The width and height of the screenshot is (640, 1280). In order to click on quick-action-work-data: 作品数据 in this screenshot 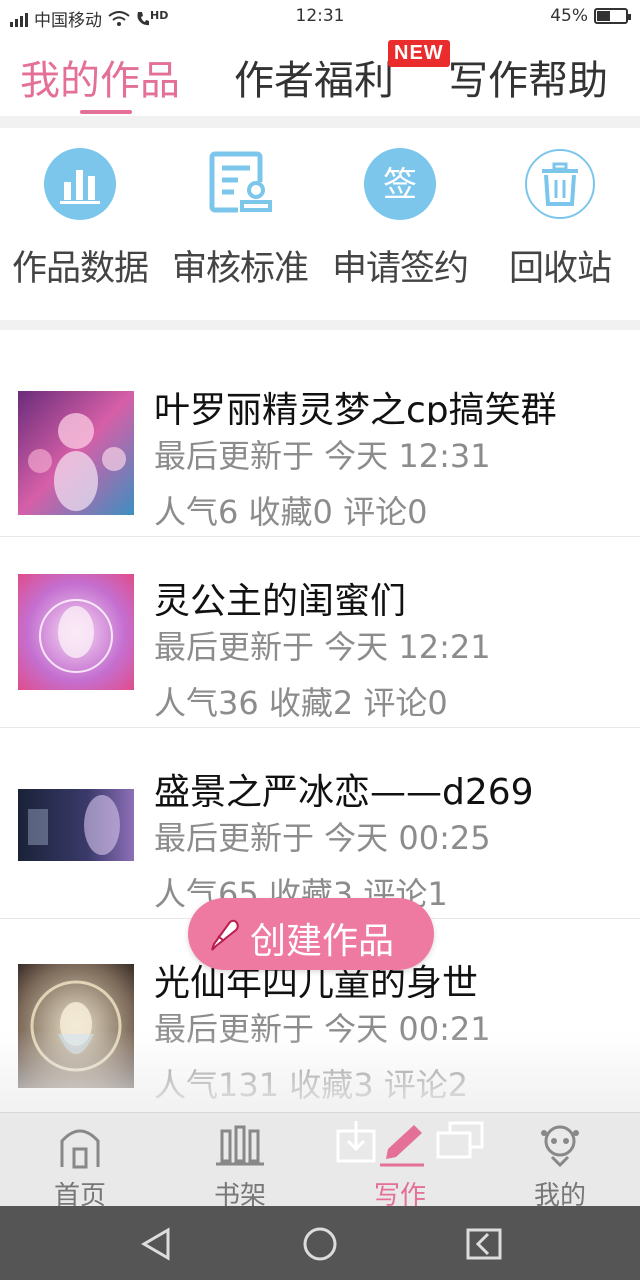, I will do `click(80, 216)`.